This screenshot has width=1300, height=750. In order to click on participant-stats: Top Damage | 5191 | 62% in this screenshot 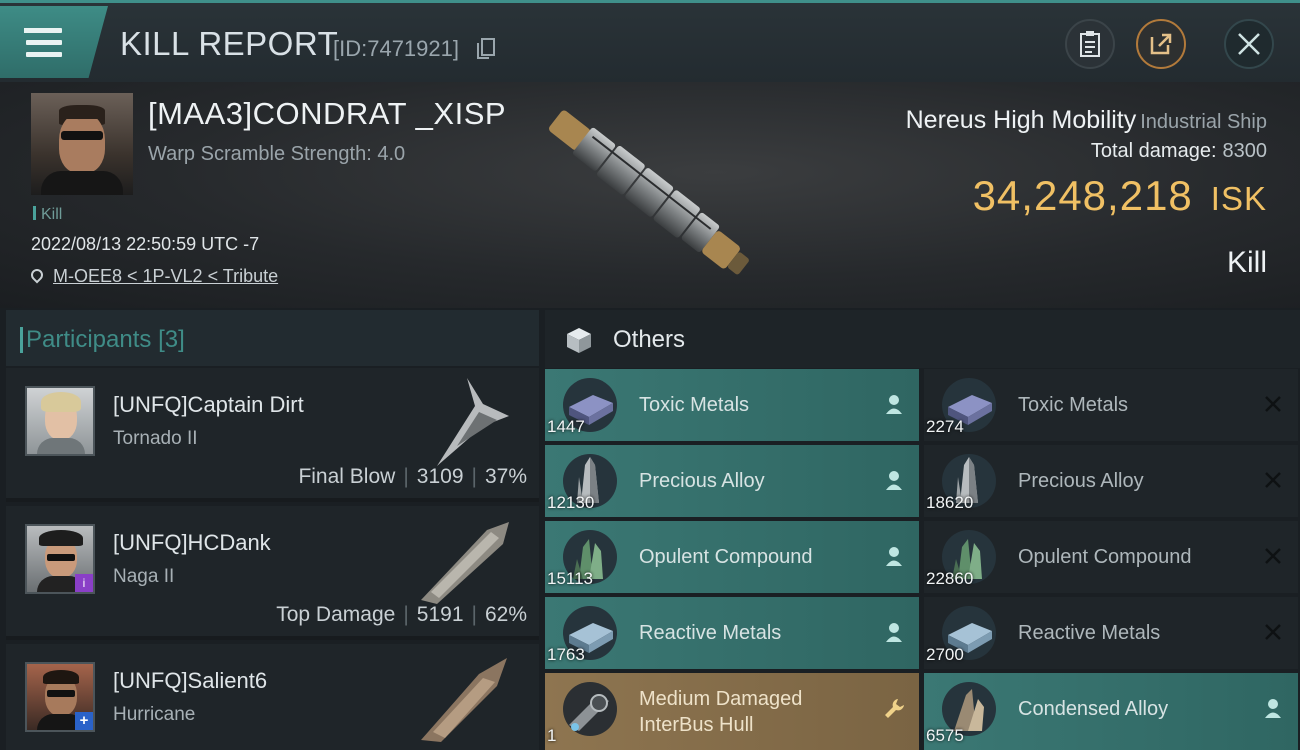, I will do `click(401, 614)`.